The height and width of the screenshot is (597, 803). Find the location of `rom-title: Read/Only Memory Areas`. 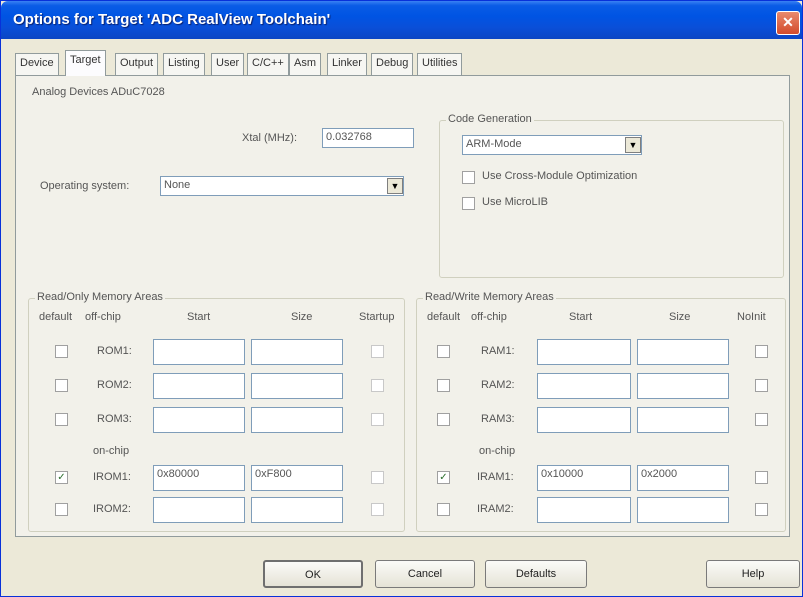

rom-title: Read/Only Memory Areas is located at coordinates (100, 297).